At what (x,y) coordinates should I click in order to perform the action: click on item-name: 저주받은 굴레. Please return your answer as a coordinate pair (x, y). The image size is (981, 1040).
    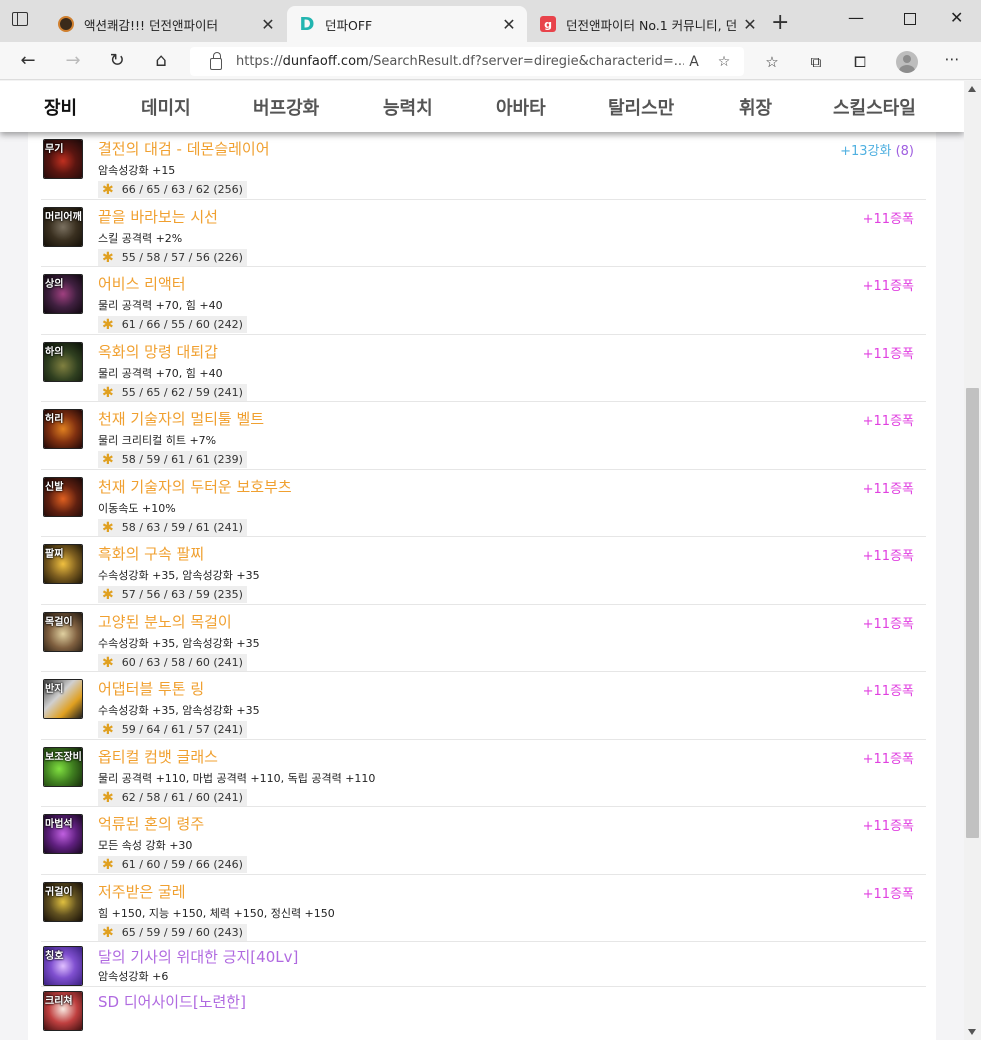
    Looking at the image, I should click on (142, 891).